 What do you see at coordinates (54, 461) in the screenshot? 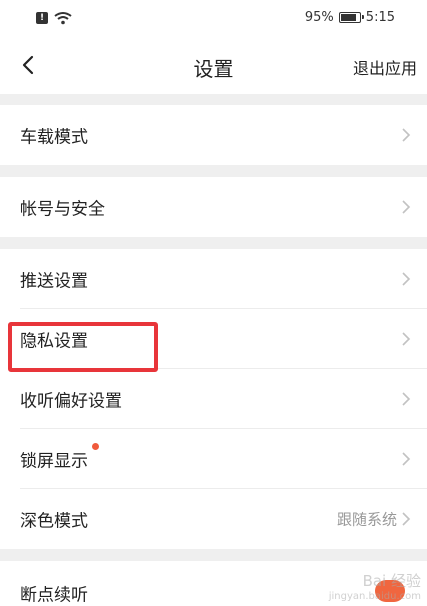
I see `settings-item-label: 锁屏显示` at bounding box center [54, 461].